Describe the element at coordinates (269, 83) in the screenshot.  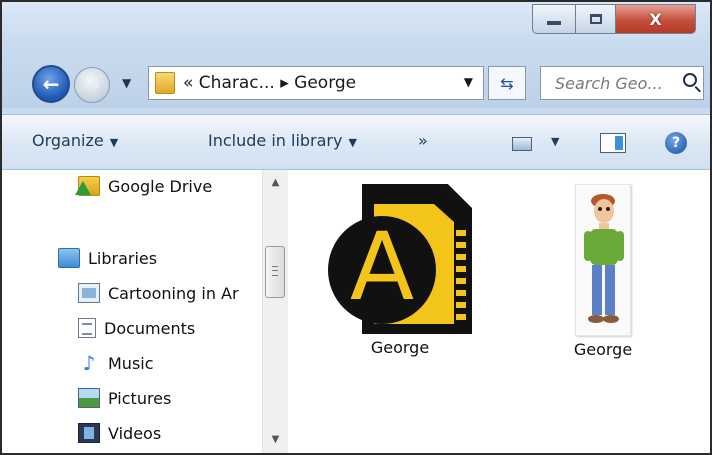
I see `breadcrumb: « Charac... ▸ George` at that location.